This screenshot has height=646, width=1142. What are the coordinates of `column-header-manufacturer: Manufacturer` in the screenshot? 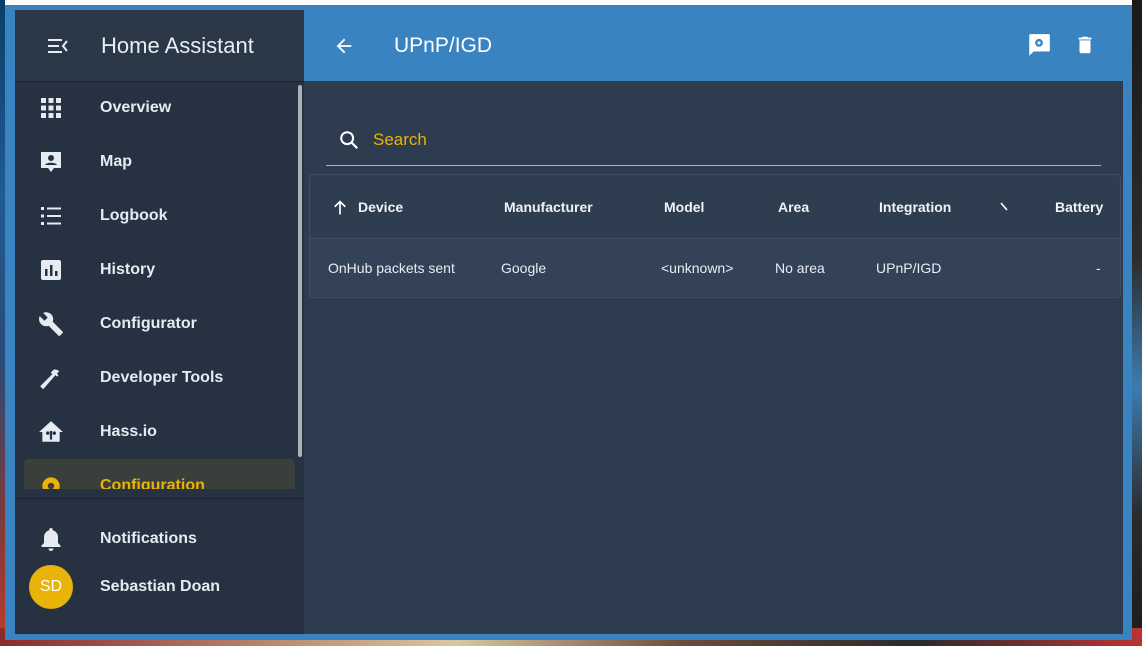 It's located at (548, 206).